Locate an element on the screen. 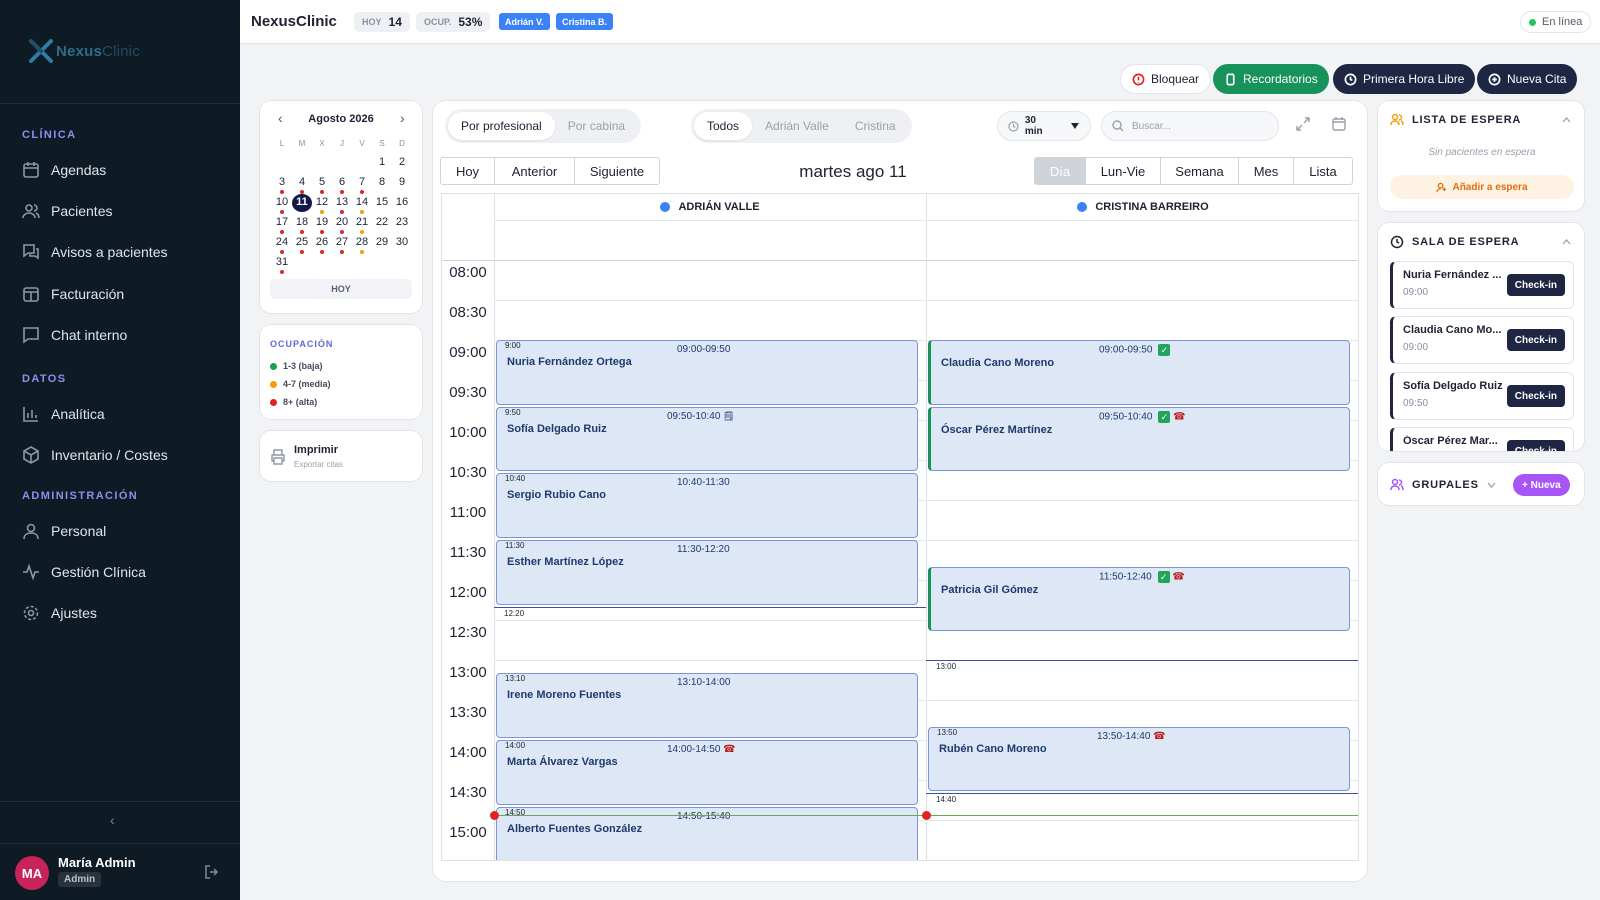  calendar-day: 25 is located at coordinates (302, 244).